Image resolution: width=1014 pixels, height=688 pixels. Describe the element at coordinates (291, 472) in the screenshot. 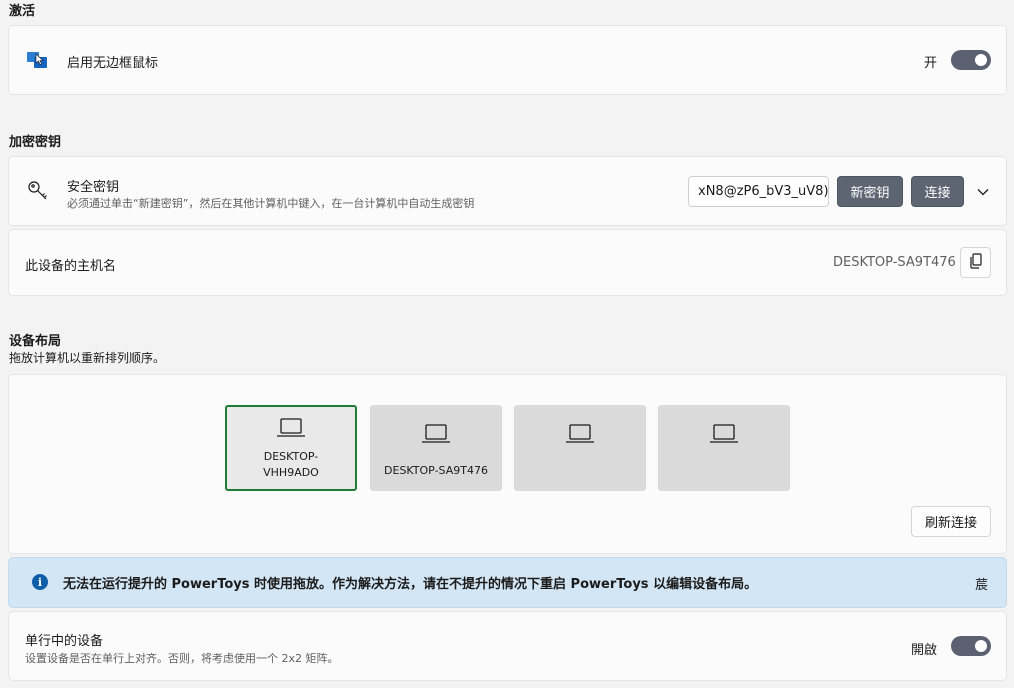

I see `device-name-line2: VHH9ADO` at that location.